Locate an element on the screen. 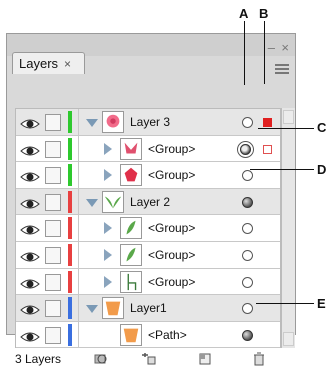  layer-row: Layer1 is located at coordinates (148, 308).